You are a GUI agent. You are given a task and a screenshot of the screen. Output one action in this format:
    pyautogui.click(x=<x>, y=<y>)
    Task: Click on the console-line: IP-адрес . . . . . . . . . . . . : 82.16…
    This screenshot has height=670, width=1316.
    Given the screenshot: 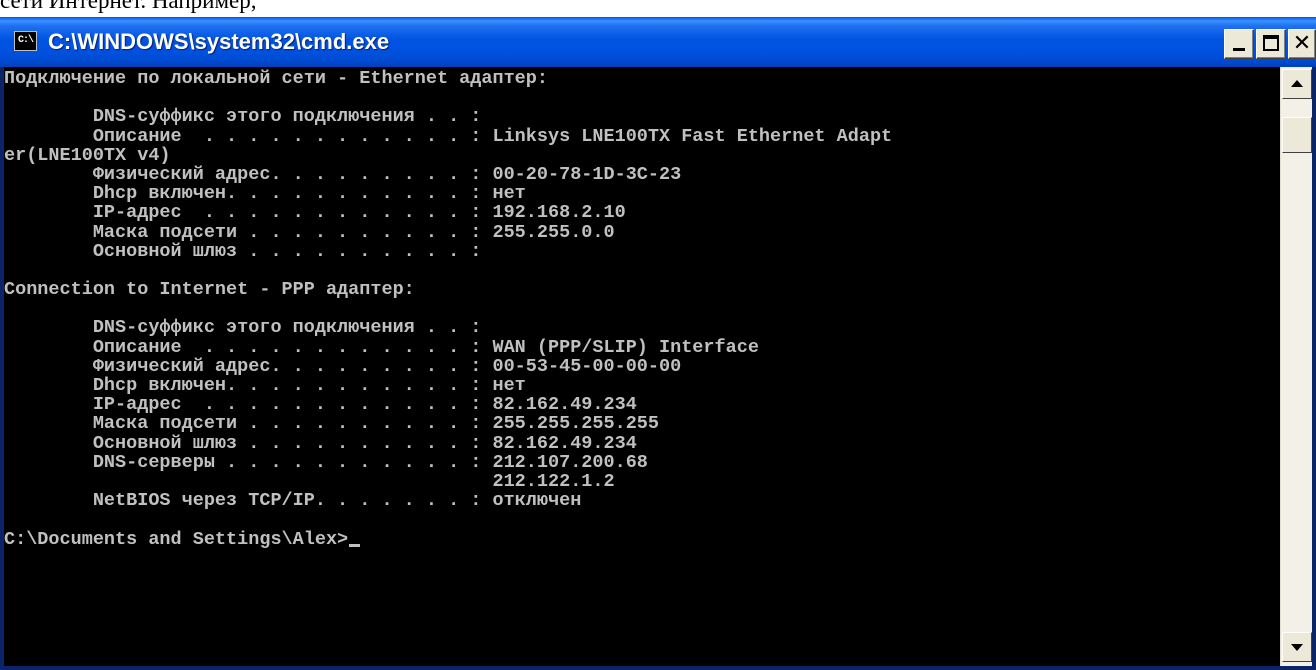 What is the action you would take?
    pyautogui.click(x=448, y=404)
    